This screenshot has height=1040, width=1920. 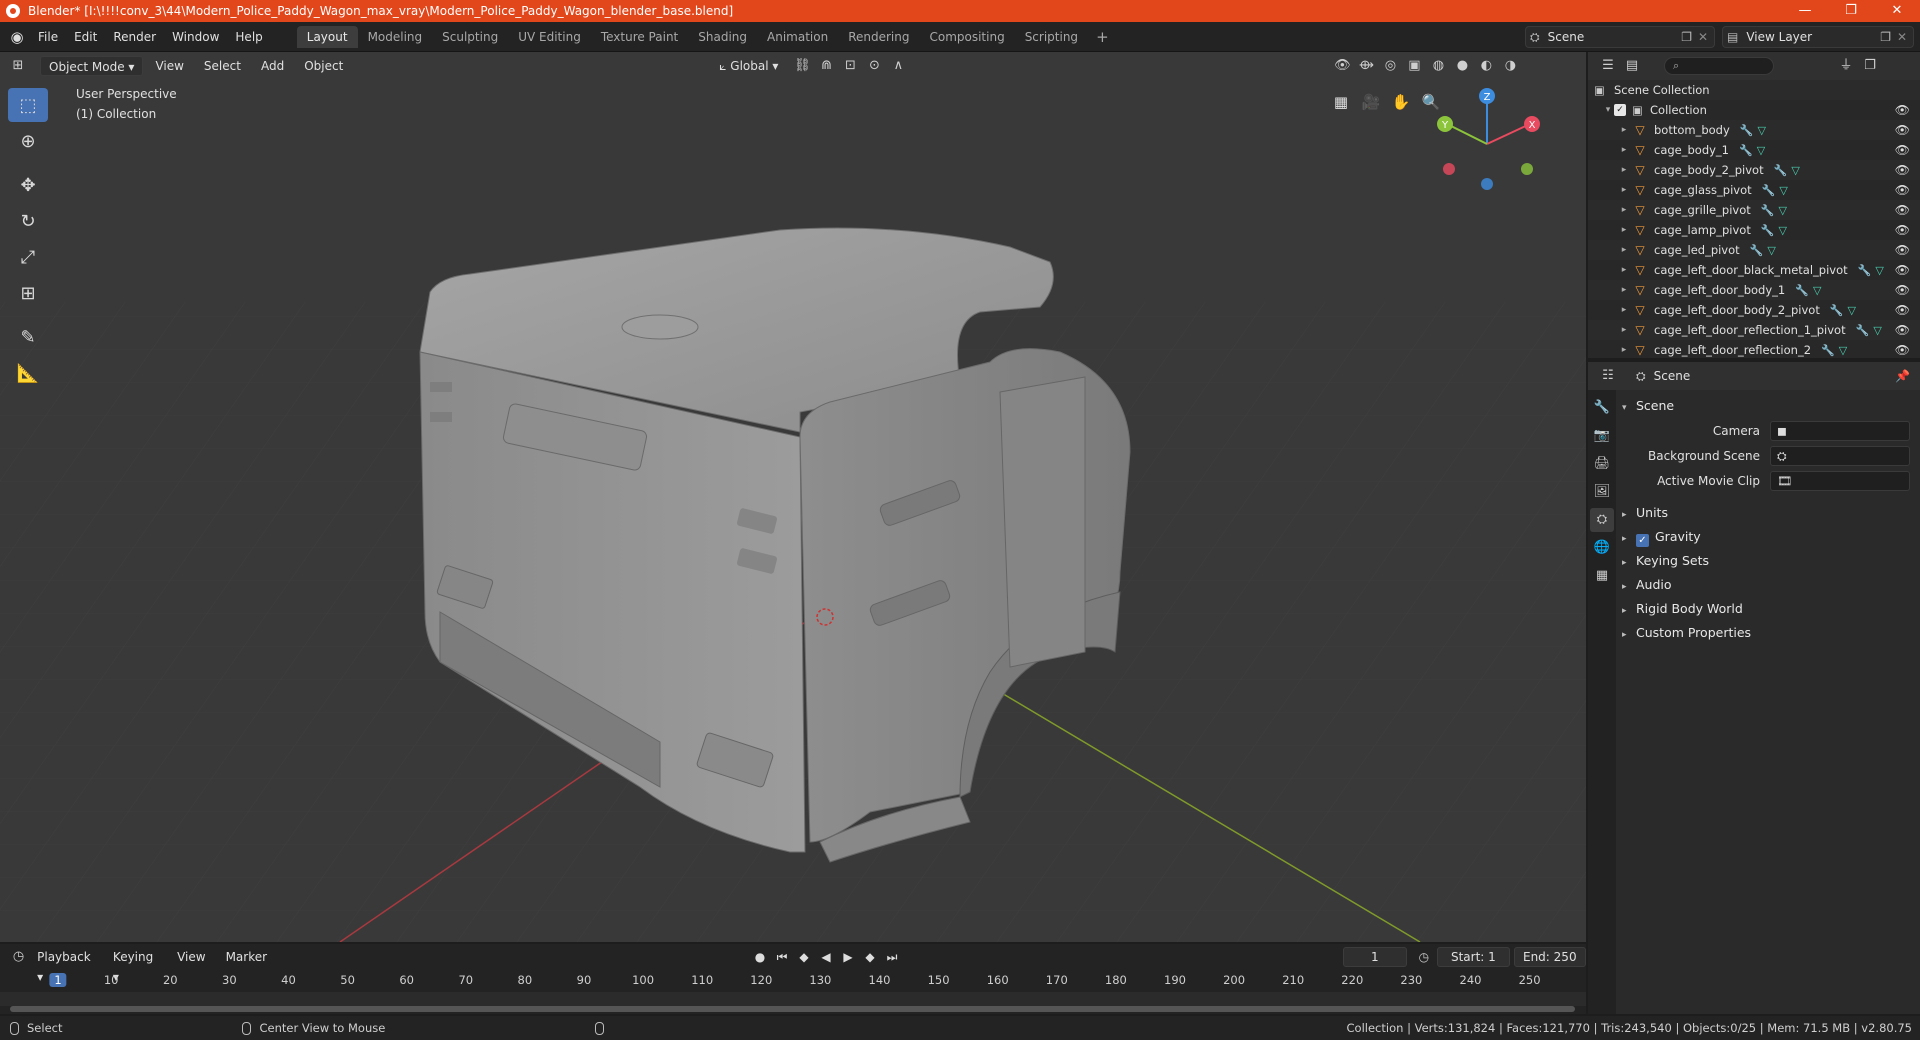 I want to click on start-frame-field: Start: 1, so click(x=1473, y=957).